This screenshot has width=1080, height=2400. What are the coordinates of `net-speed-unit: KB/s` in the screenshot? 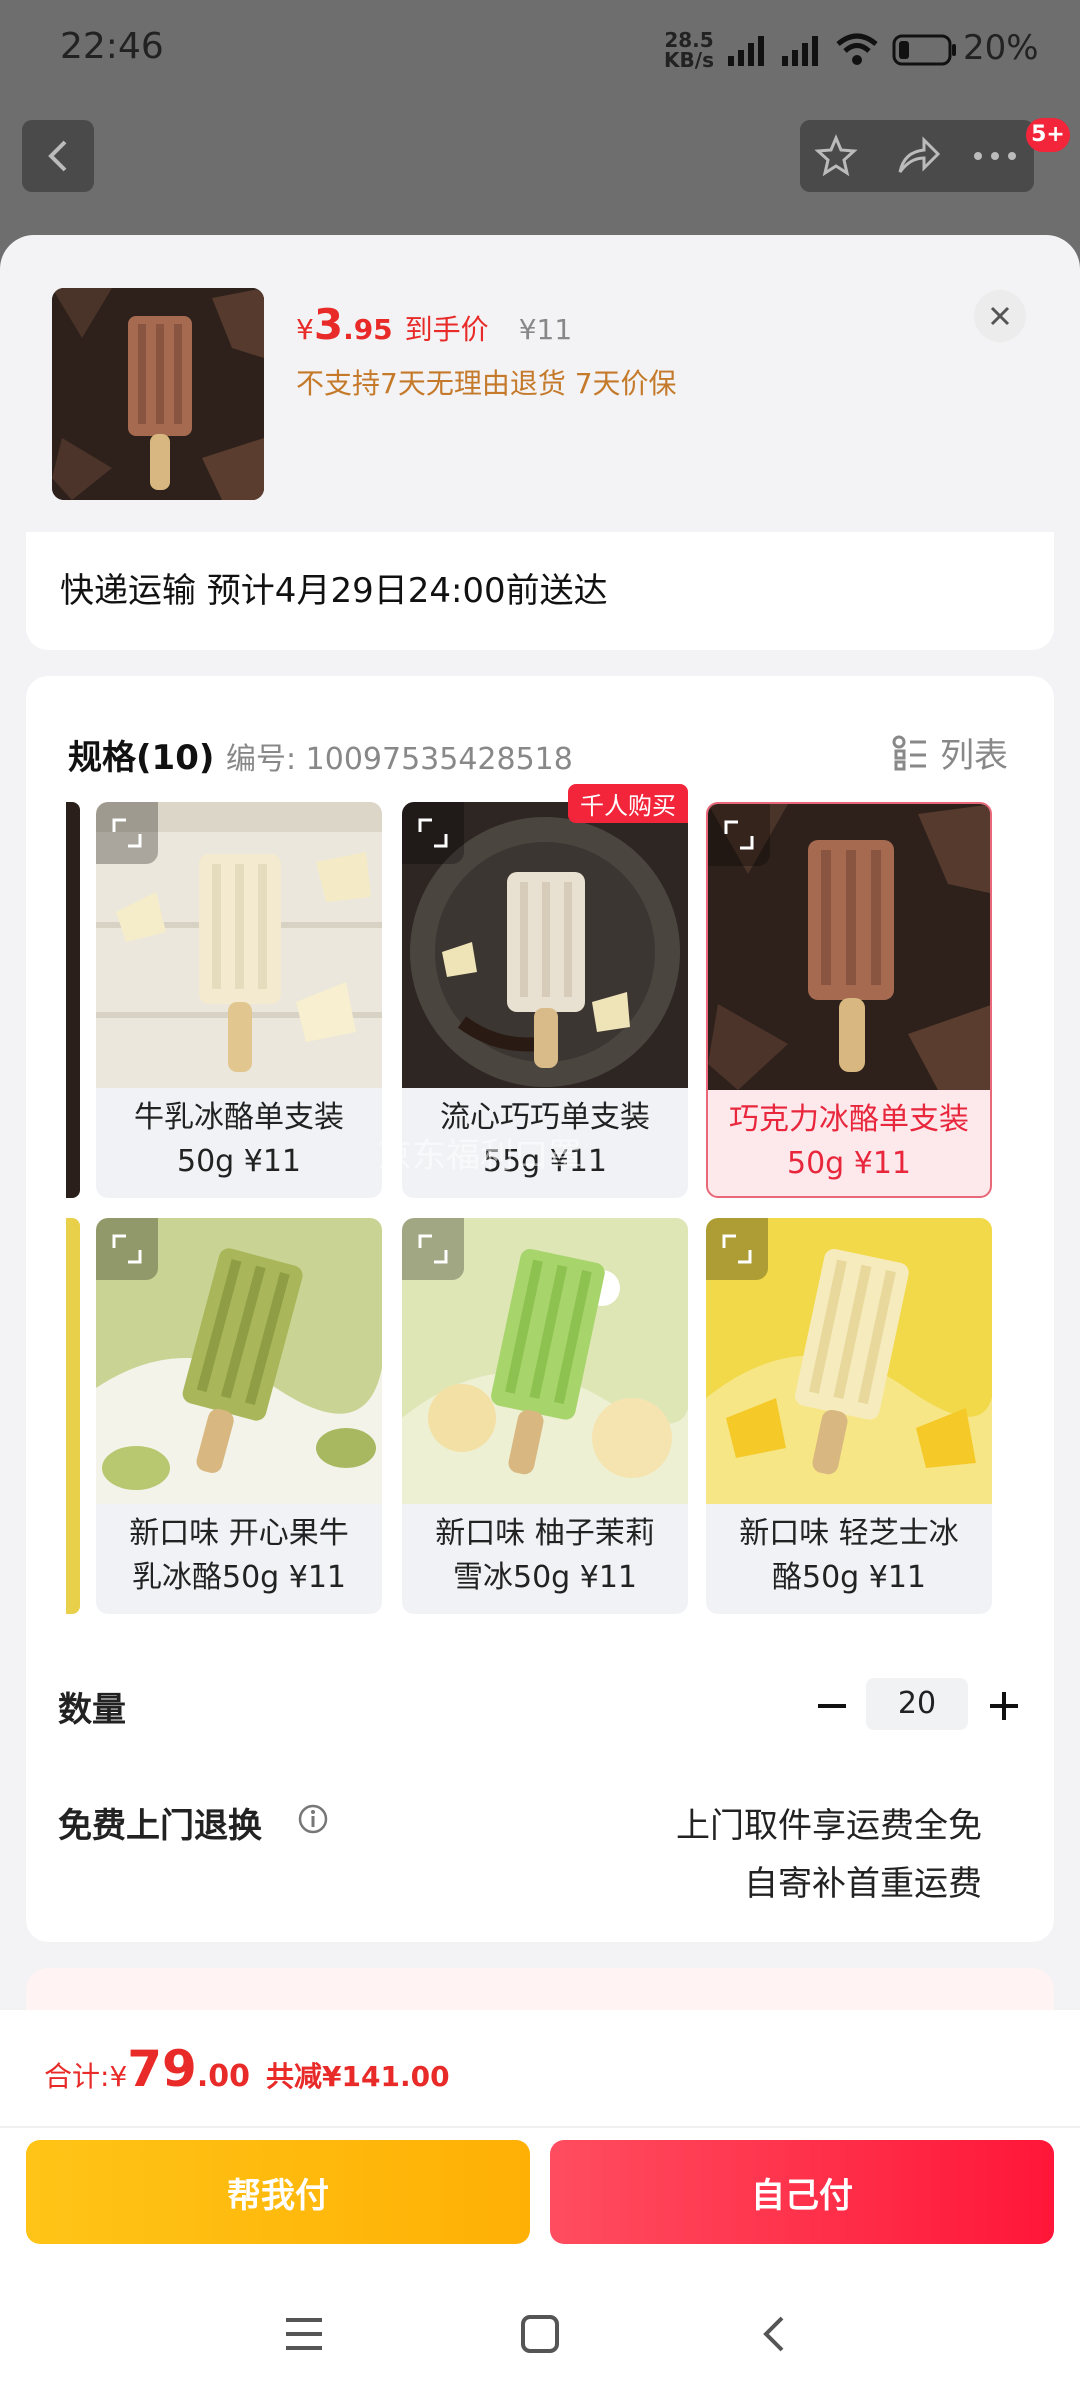 It's located at (689, 60).